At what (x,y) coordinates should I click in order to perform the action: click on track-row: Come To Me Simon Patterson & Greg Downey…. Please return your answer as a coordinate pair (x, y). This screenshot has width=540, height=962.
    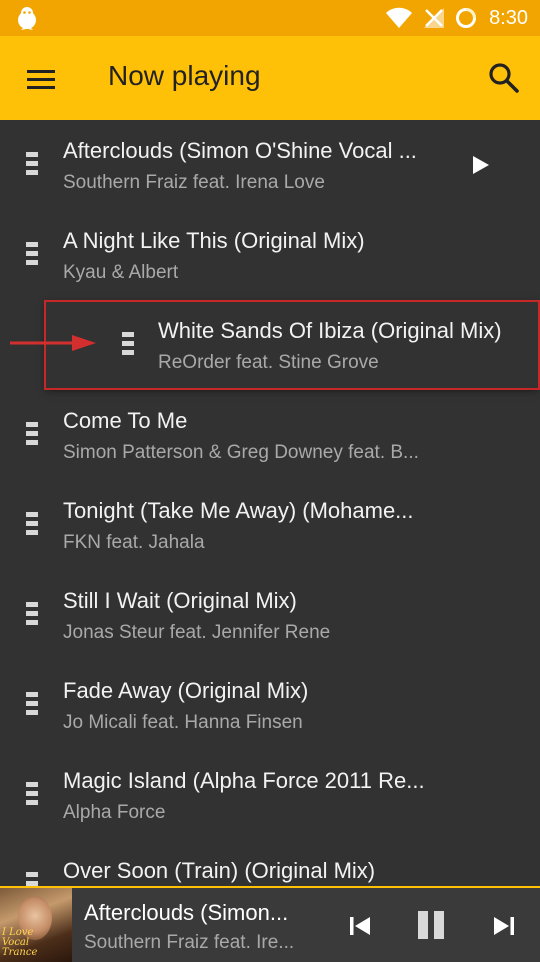
    Looking at the image, I should click on (270, 435).